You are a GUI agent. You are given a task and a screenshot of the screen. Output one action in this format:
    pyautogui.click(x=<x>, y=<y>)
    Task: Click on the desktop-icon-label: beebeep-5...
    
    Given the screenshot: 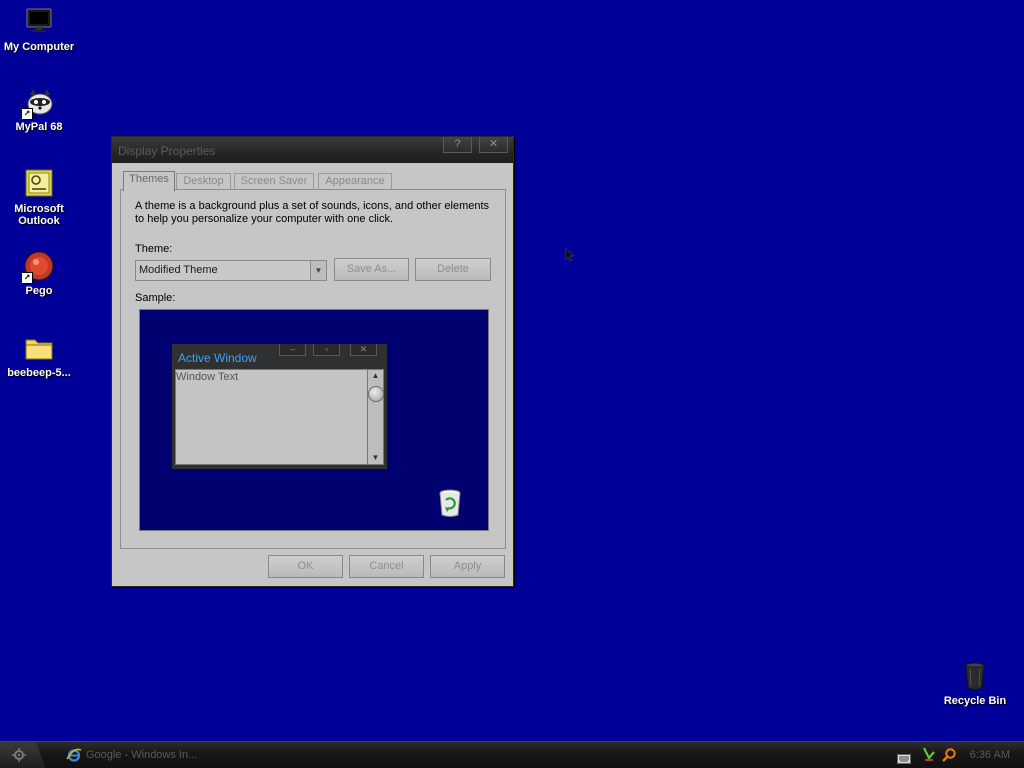 What is the action you would take?
    pyautogui.click(x=39, y=373)
    